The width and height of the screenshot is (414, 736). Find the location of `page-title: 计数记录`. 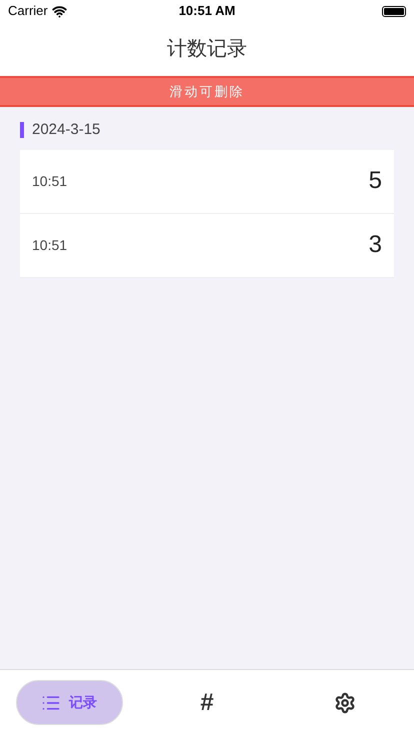

page-title: 计数记录 is located at coordinates (207, 49).